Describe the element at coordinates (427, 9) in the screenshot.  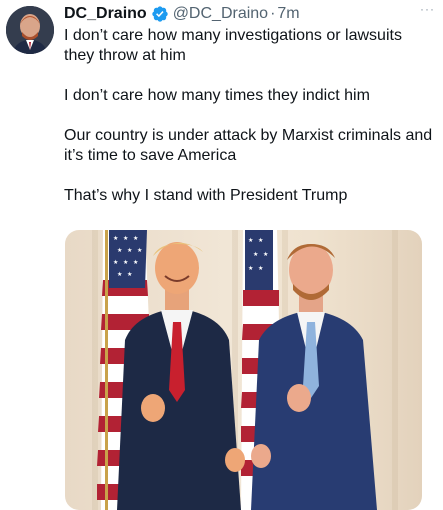
I see `more-dots-icon: ···` at that location.